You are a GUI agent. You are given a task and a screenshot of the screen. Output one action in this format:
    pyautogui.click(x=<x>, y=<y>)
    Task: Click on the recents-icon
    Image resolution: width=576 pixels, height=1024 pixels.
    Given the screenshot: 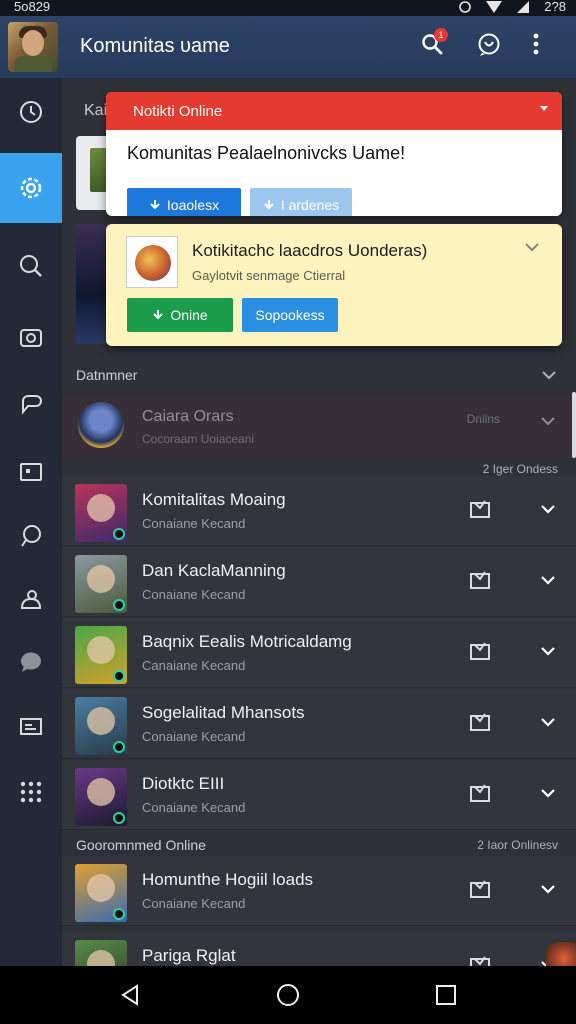 What is the action you would take?
    pyautogui.click(x=446, y=995)
    